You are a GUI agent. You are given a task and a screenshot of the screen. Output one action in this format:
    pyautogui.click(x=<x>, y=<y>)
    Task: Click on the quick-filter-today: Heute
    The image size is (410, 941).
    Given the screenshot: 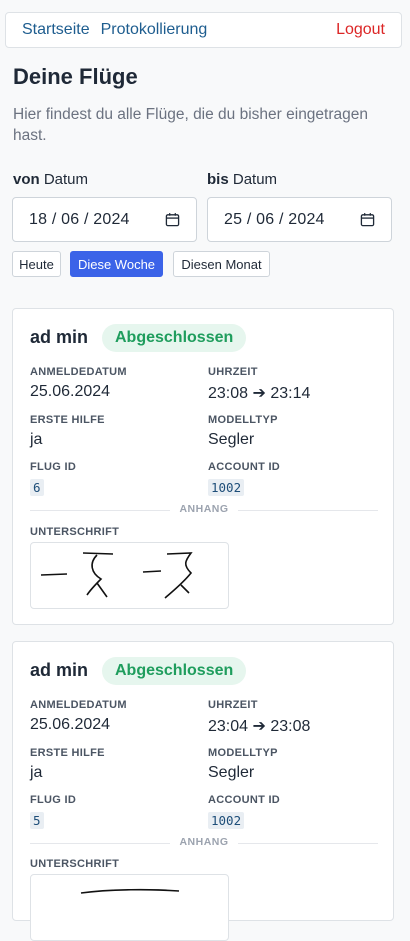 What is the action you would take?
    pyautogui.click(x=36, y=264)
    